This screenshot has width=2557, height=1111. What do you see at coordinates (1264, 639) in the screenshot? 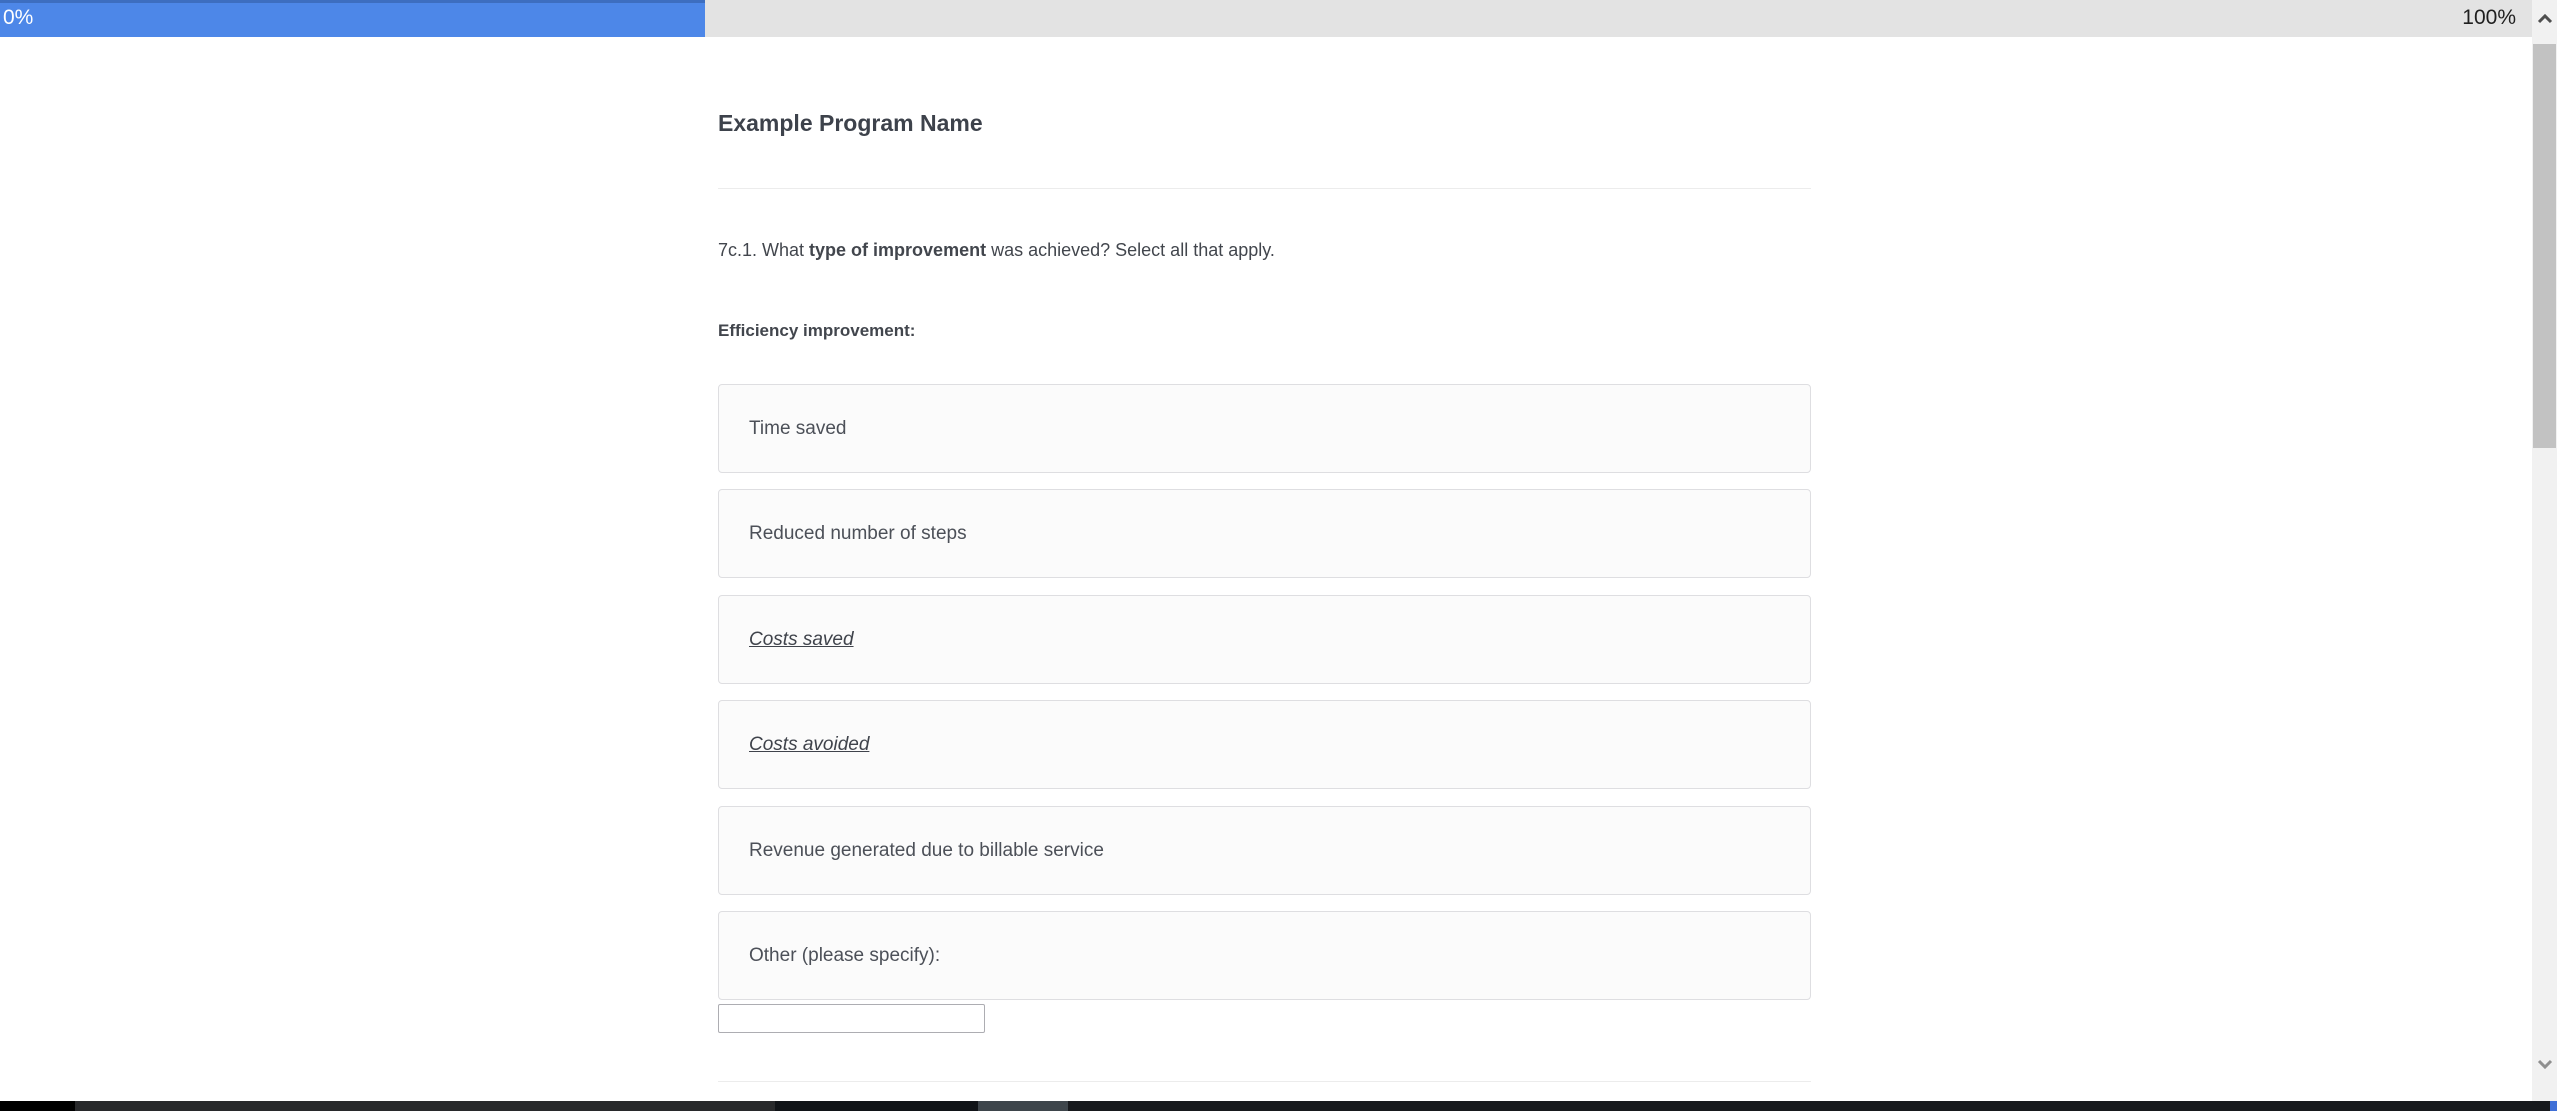
I see `option-costs-saved: Costs saved` at bounding box center [1264, 639].